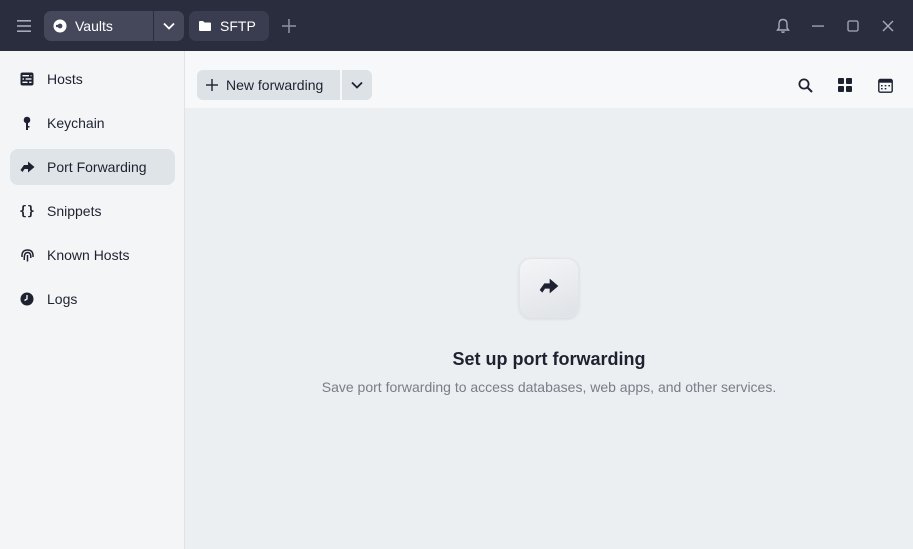 This screenshot has width=913, height=549. I want to click on braces-icon: {}, so click(27, 211).